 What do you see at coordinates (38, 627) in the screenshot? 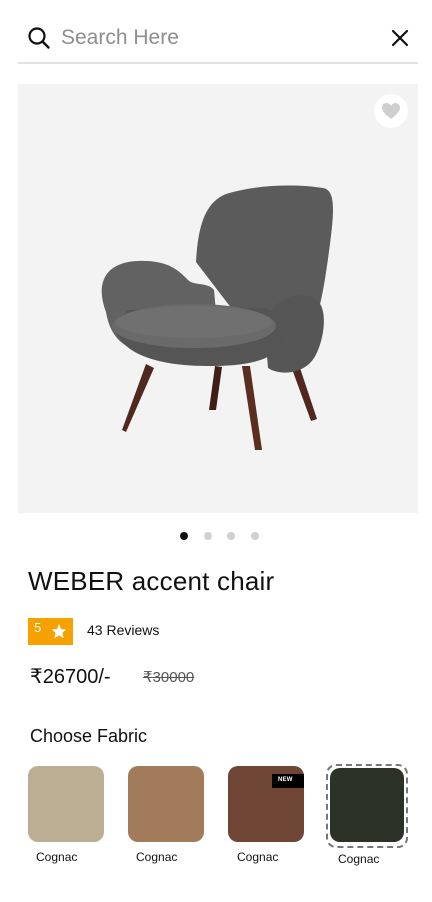
I see `rating-value: 5` at bounding box center [38, 627].